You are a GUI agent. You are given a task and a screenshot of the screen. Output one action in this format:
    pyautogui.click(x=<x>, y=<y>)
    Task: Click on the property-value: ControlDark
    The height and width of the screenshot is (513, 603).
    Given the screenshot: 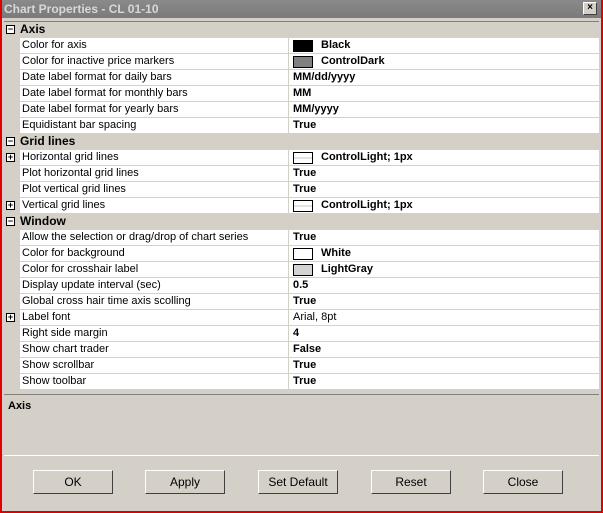 What is the action you would take?
    pyautogui.click(x=444, y=61)
    